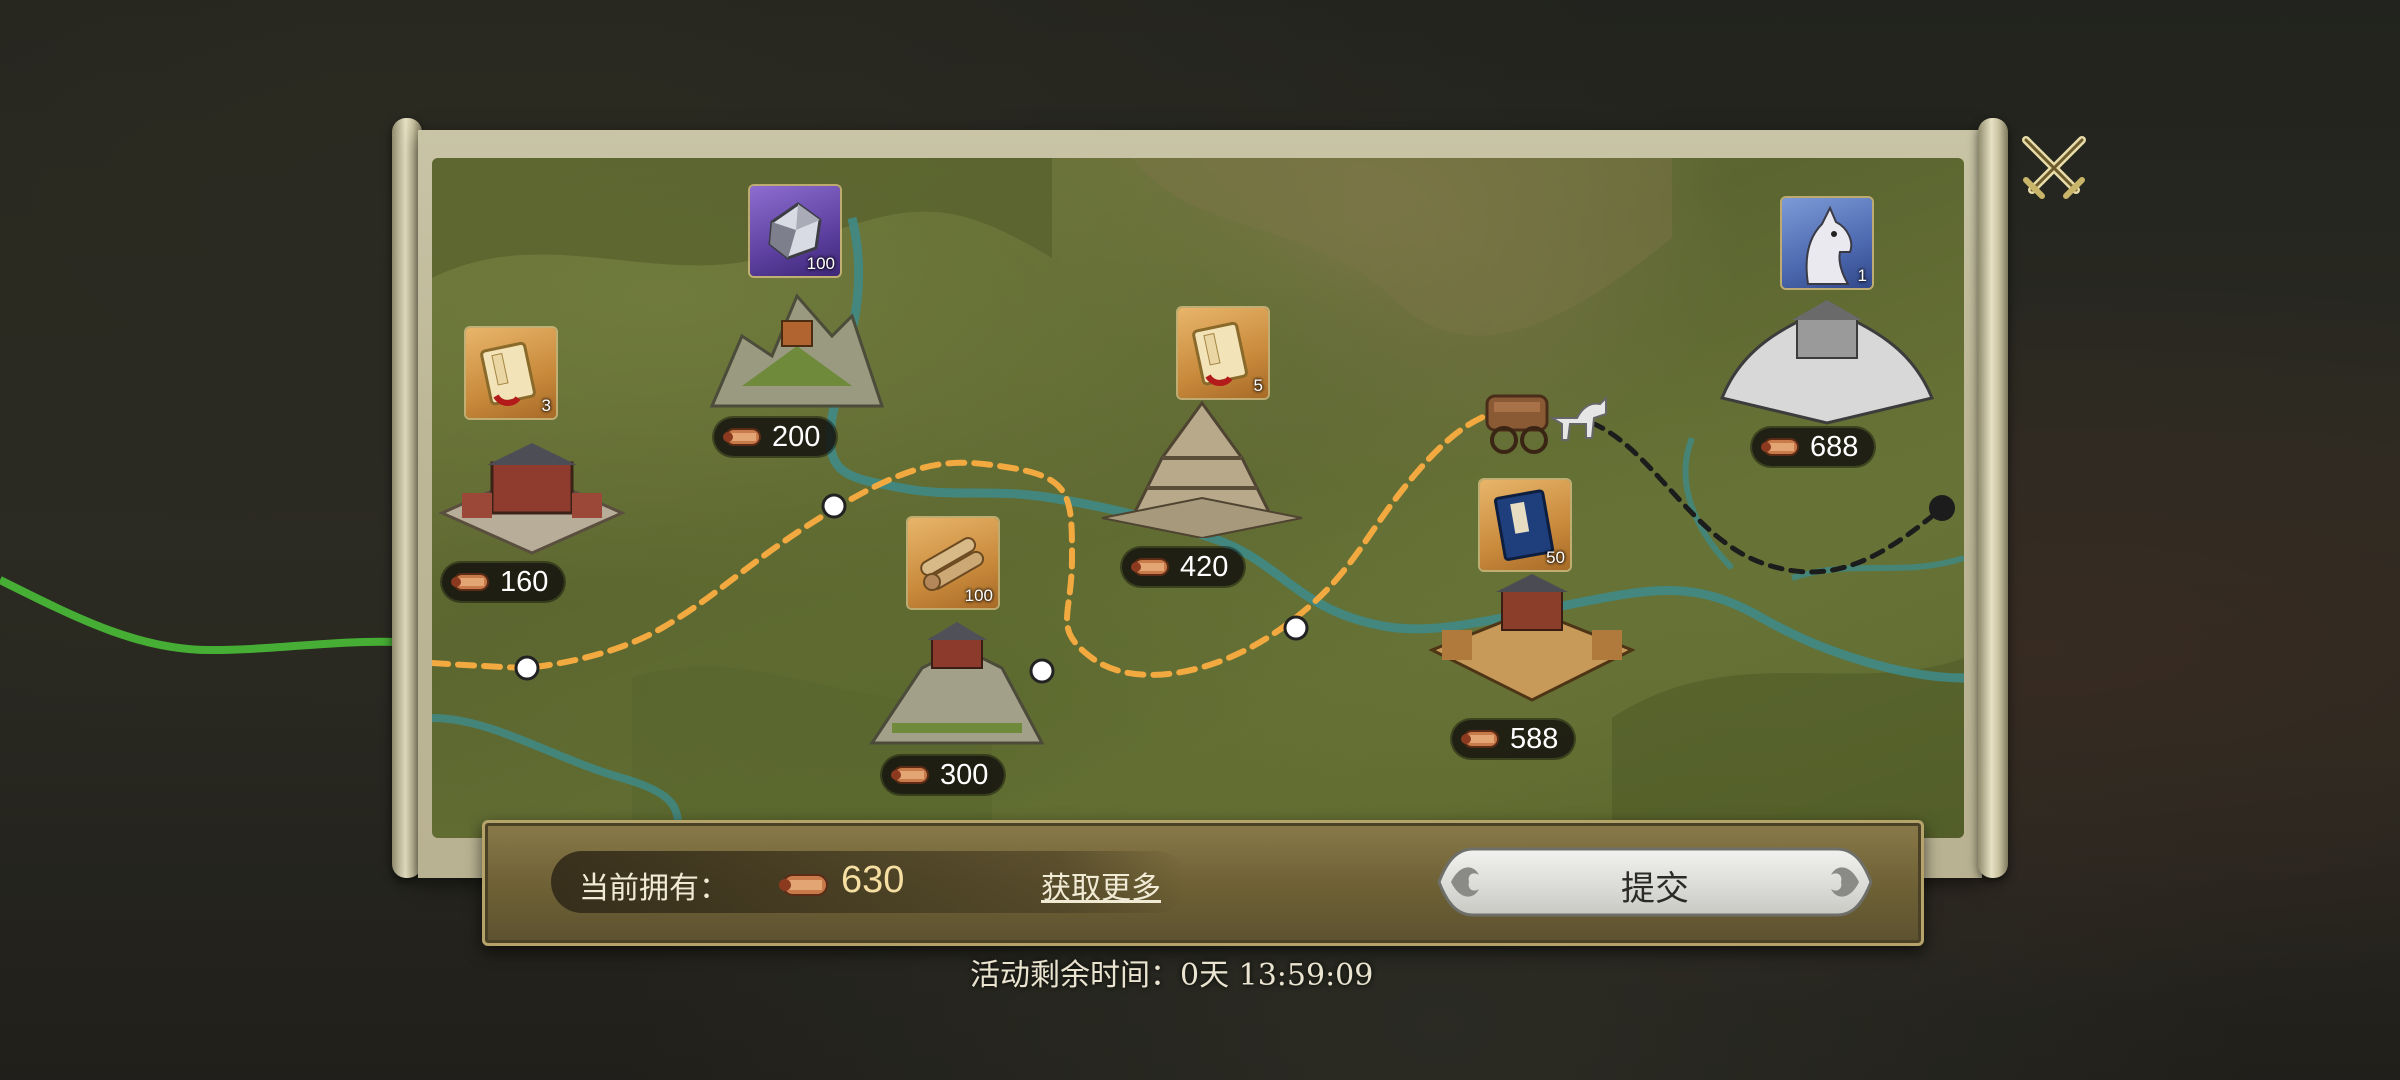 The width and height of the screenshot is (2400, 1080). Describe the element at coordinates (957, 683) in the screenshot. I see `hill-palace-building` at that location.